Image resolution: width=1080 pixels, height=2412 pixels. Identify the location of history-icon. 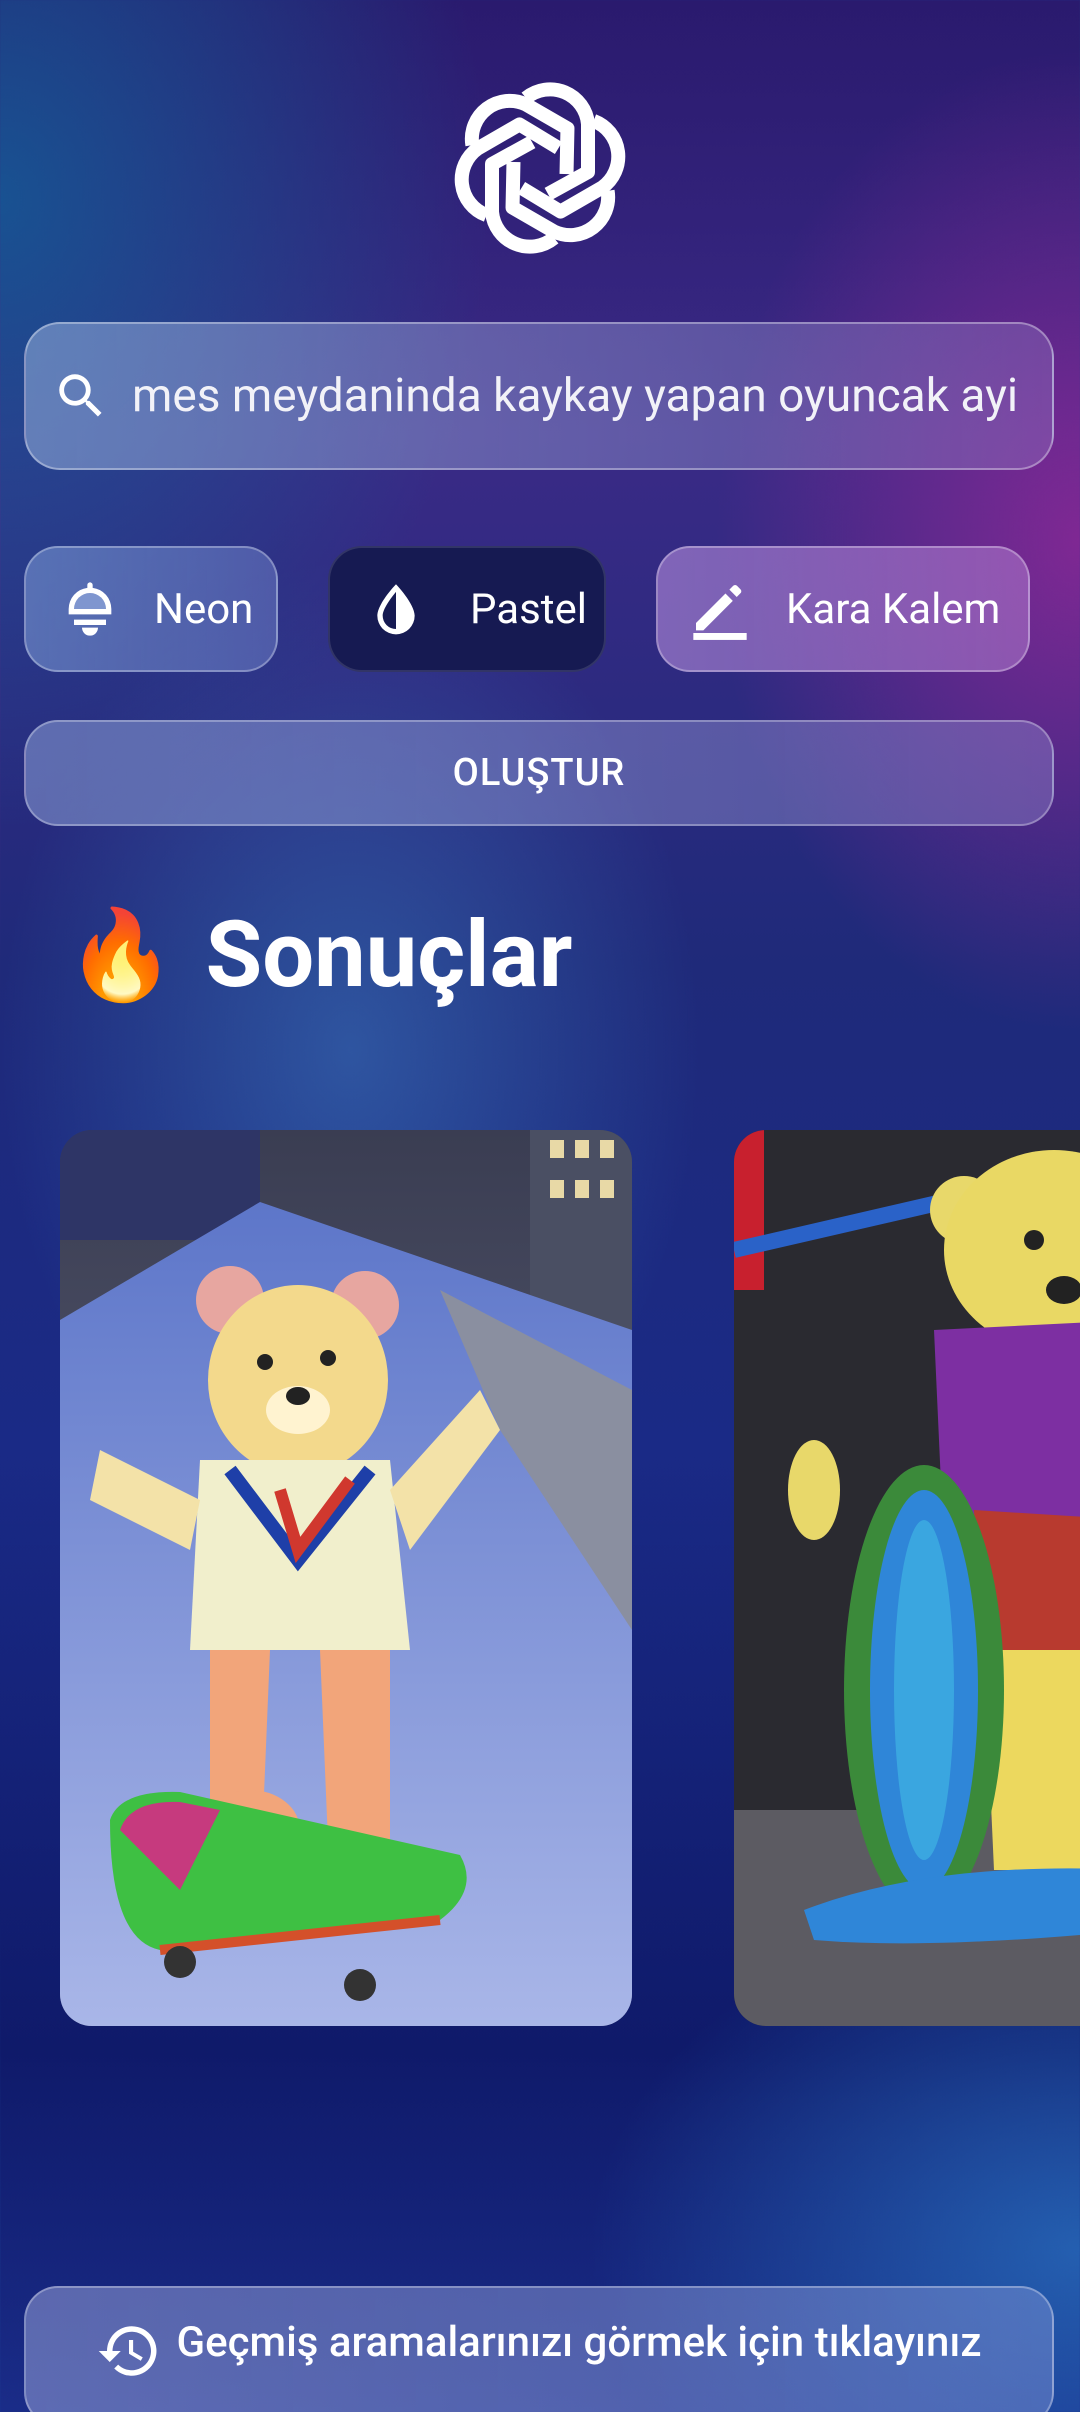
(128, 2351).